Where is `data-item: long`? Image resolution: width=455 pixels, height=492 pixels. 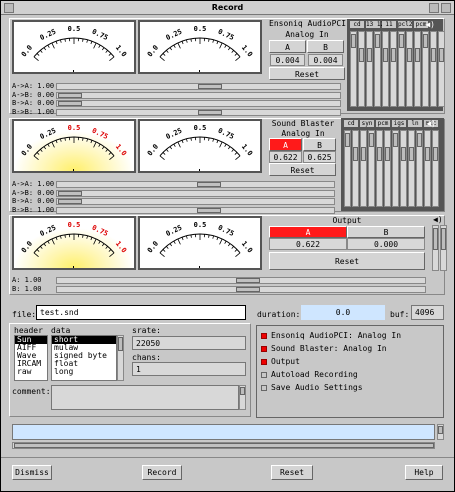 data-item: long is located at coordinates (84, 372).